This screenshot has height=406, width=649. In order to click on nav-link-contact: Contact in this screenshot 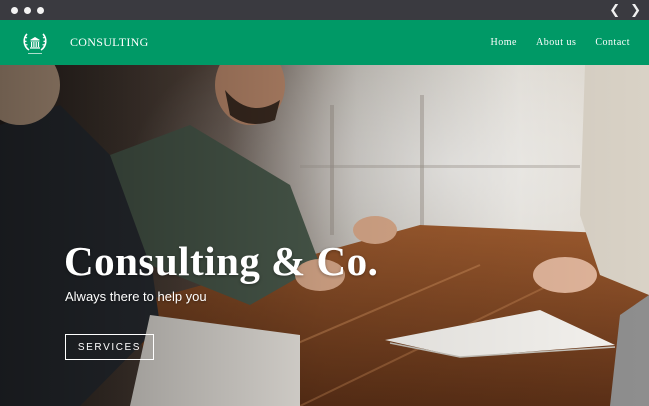, I will do `click(612, 42)`.